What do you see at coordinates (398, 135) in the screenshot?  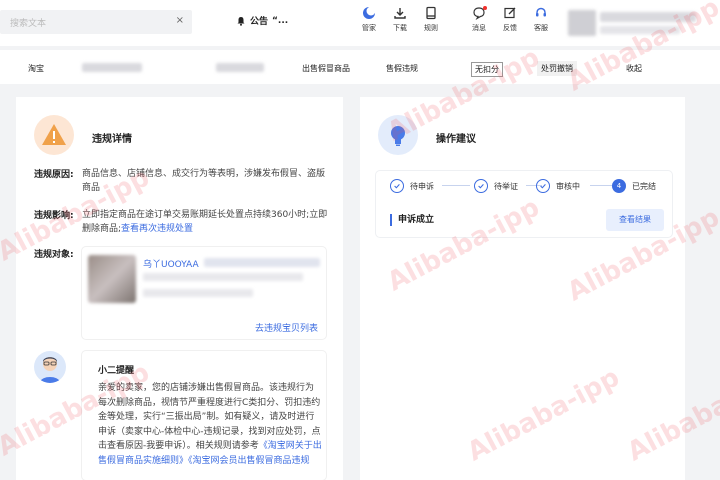 I see `lightbulb-icon` at bounding box center [398, 135].